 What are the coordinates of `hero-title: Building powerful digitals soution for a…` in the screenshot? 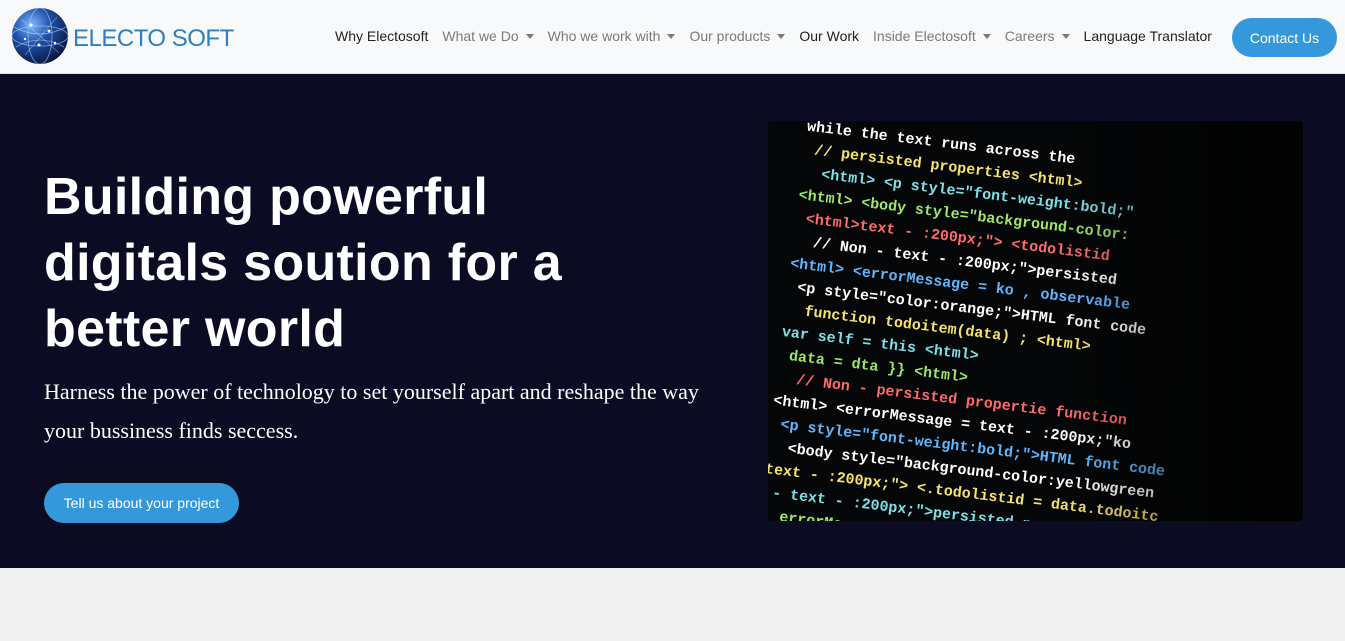 It's located at (303, 263).